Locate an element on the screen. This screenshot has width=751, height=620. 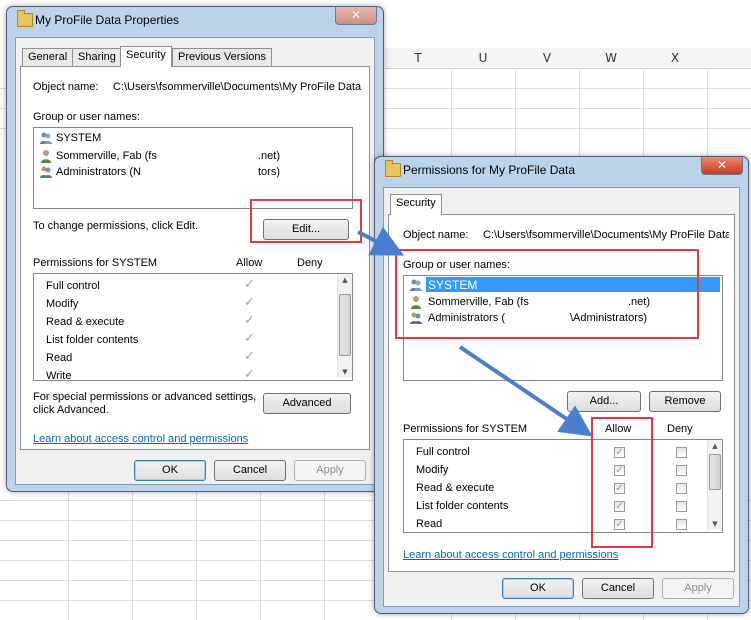
annotation-arrows is located at coordinates (475, 331).